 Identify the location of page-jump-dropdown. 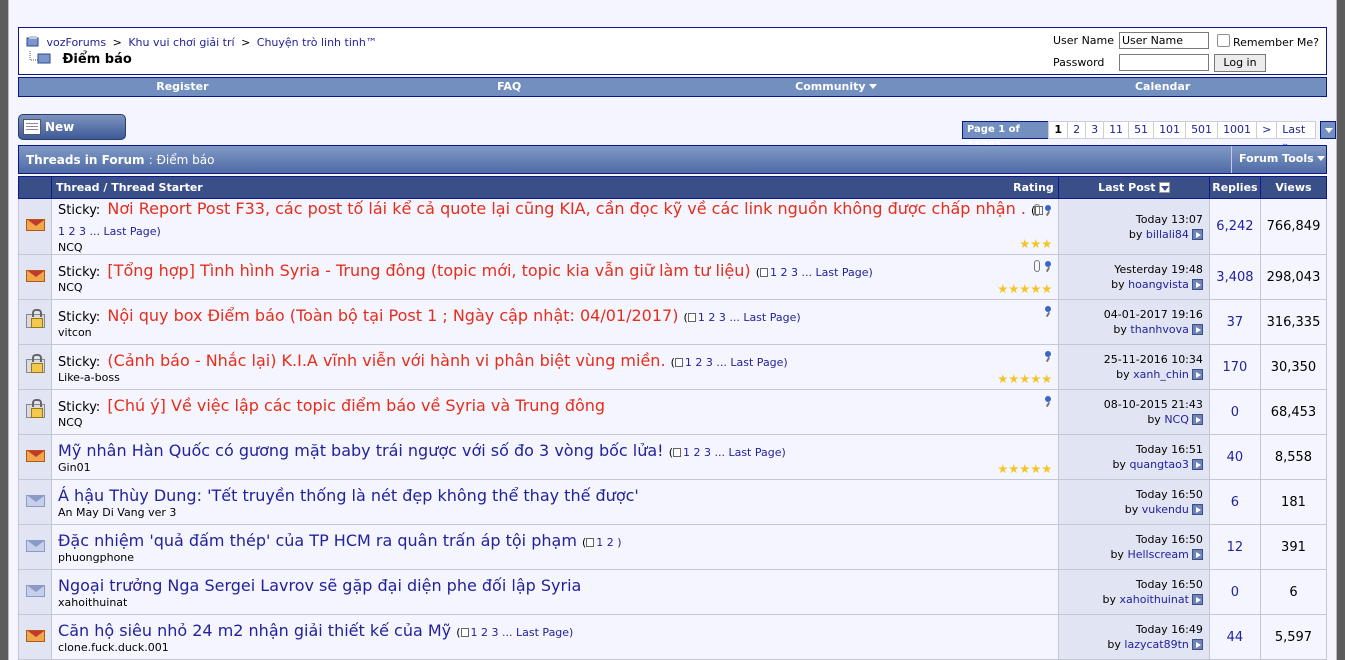
(1328, 130).